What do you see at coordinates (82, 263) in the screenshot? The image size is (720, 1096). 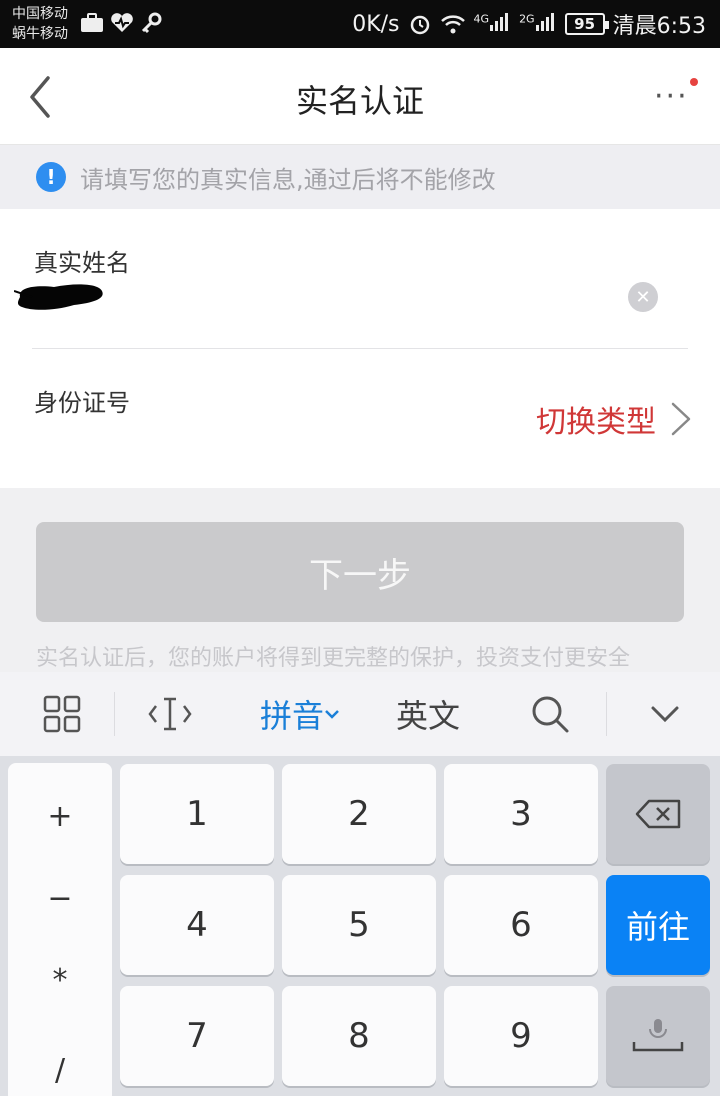 I see `real-name-label: 真实姓名` at bounding box center [82, 263].